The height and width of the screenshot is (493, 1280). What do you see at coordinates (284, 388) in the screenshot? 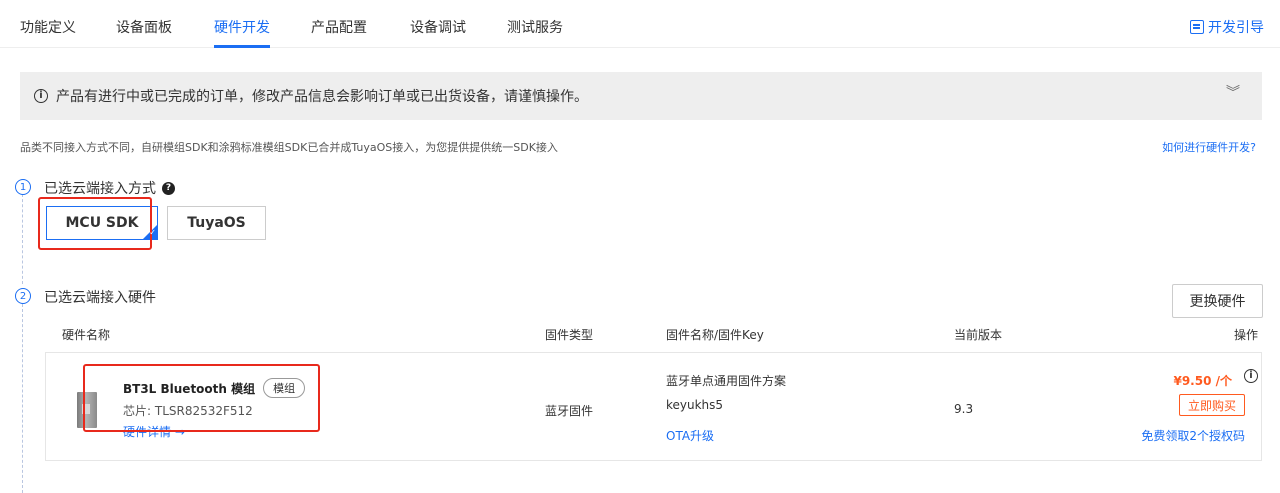
I see `module-badge: 模组` at bounding box center [284, 388].